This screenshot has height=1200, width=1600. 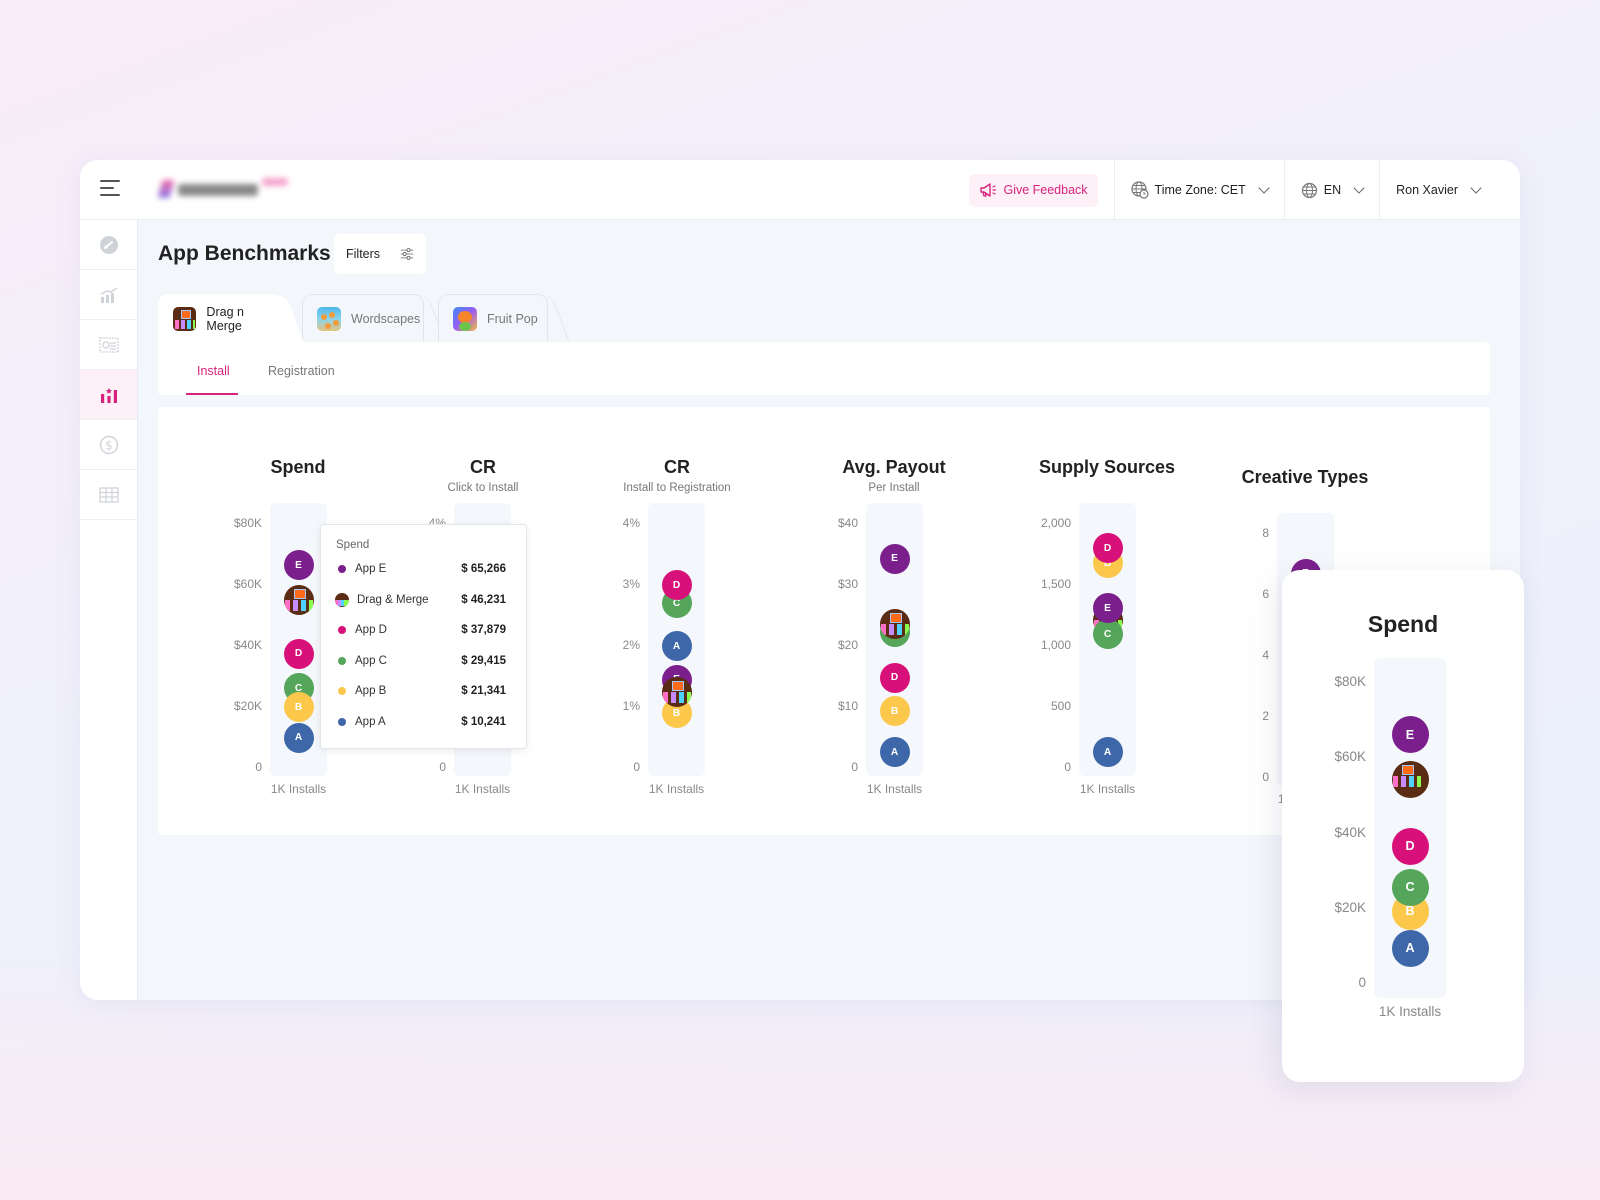 What do you see at coordinates (1265, 716) in the screenshot?
I see `y-tick-label: 2` at bounding box center [1265, 716].